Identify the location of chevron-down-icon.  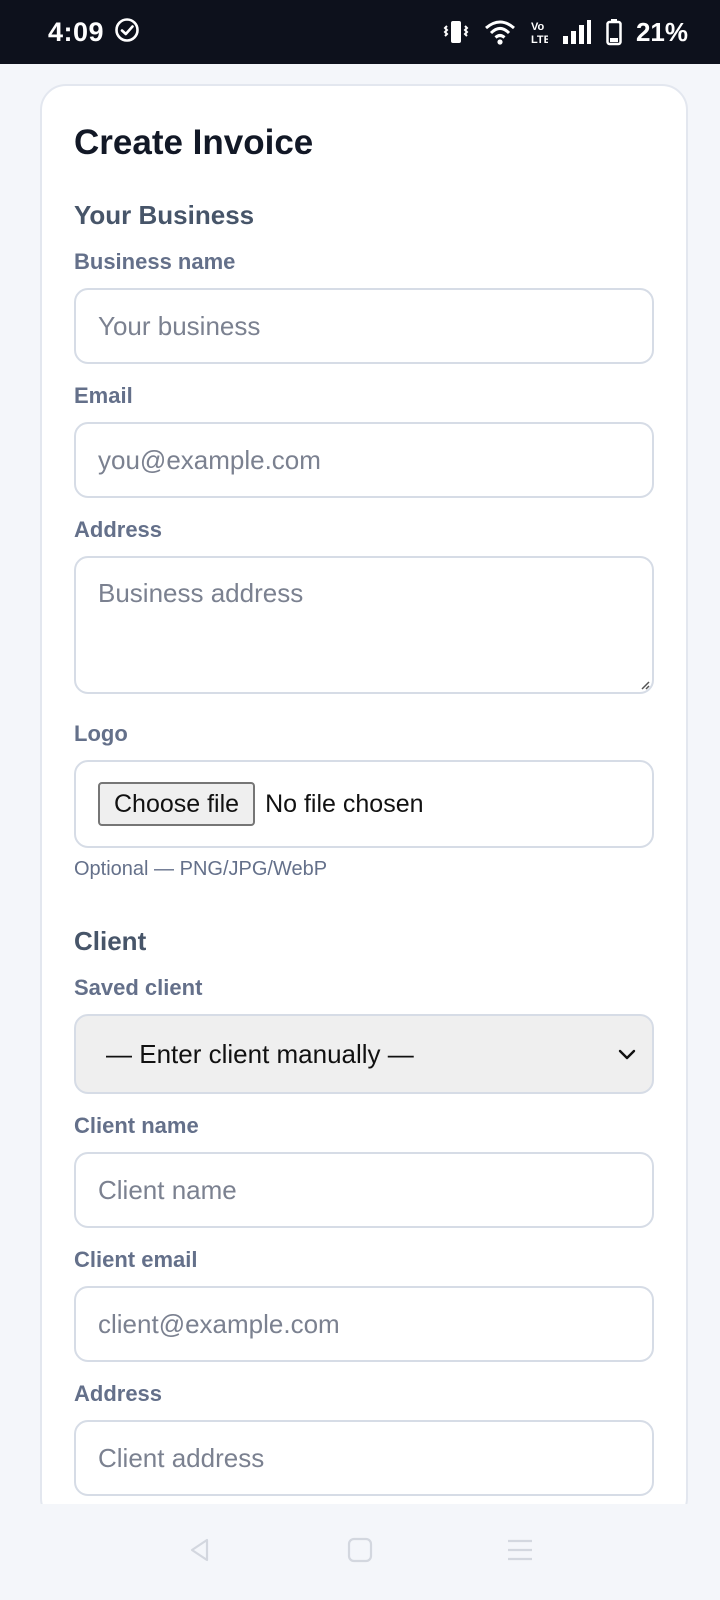
(627, 1054).